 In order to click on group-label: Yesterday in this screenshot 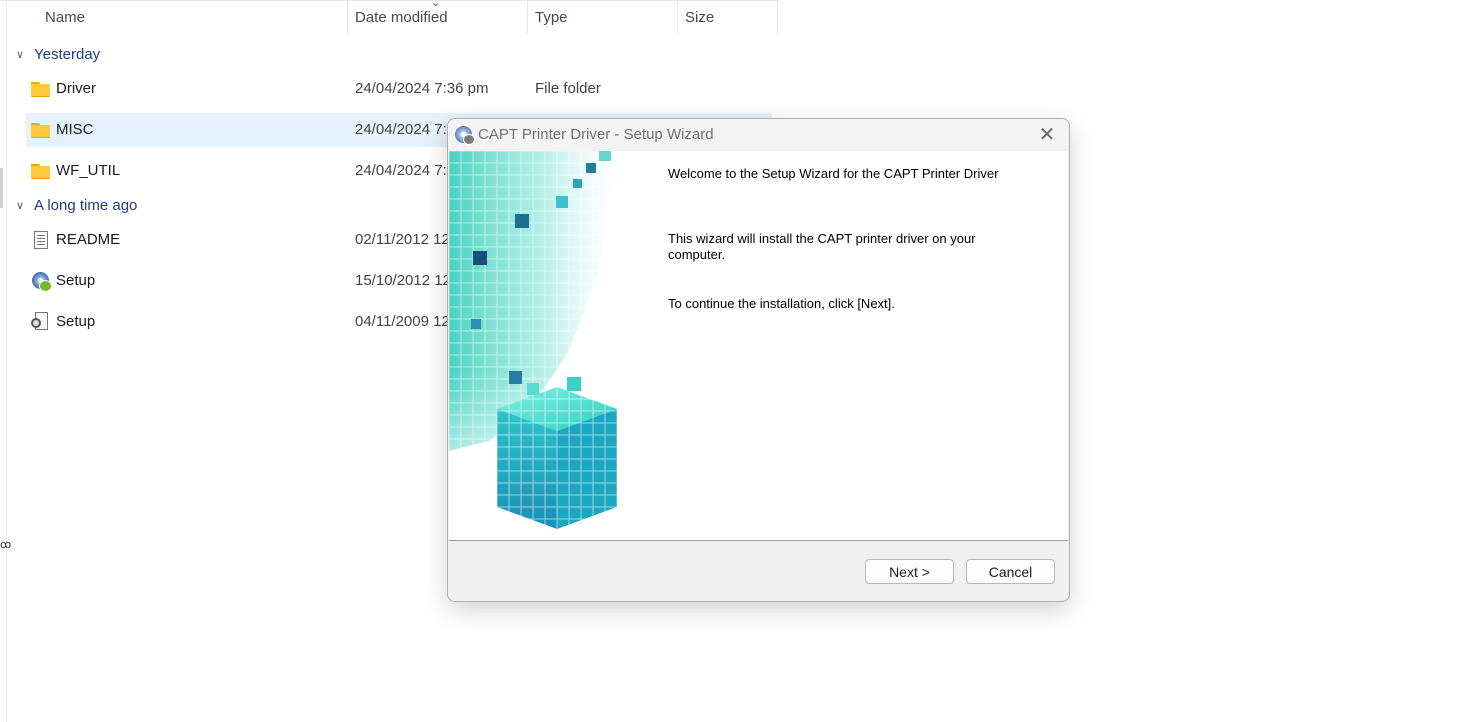, I will do `click(67, 54)`.